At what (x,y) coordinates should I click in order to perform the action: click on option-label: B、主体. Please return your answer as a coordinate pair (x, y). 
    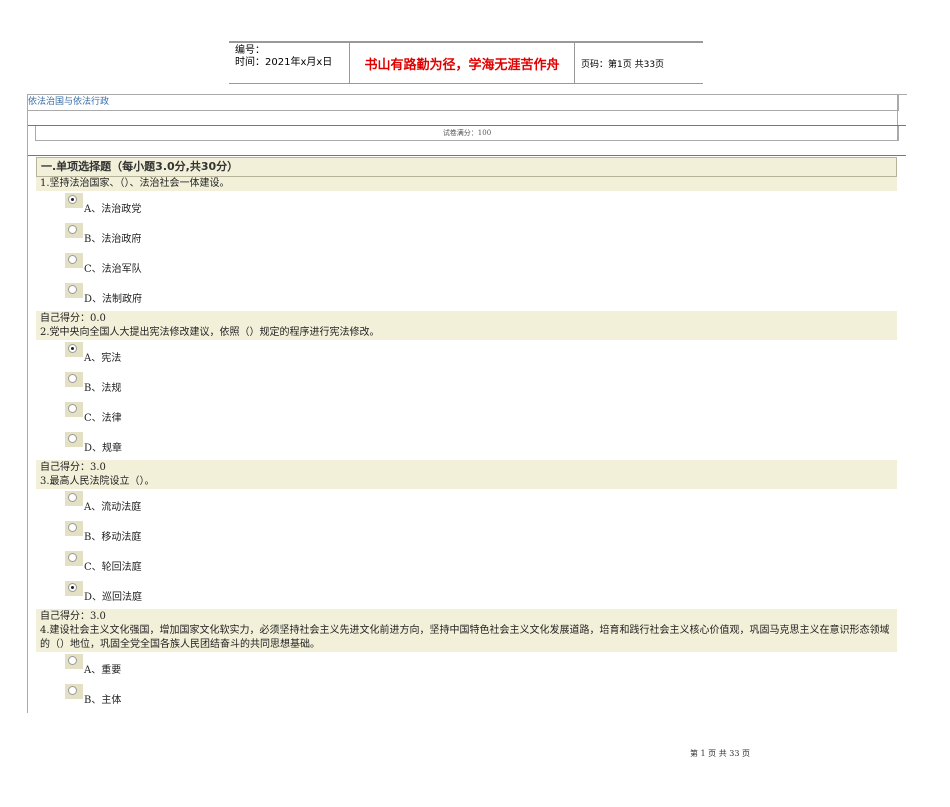
    Looking at the image, I should click on (103, 700).